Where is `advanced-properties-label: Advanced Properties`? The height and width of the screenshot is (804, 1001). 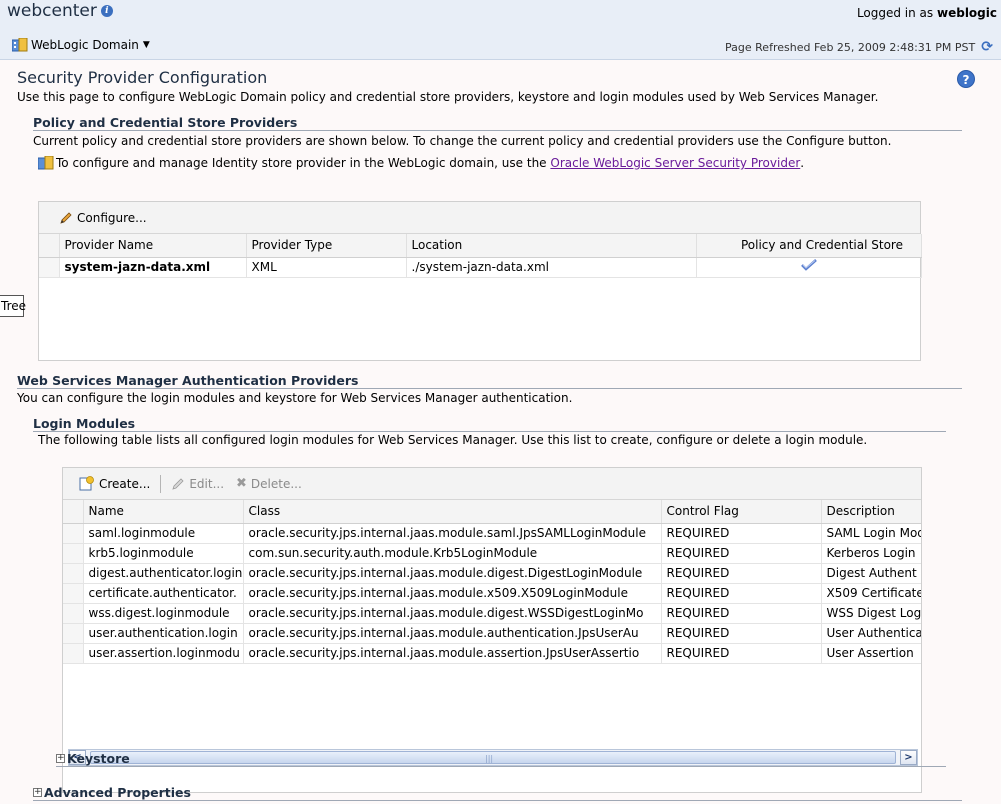 advanced-properties-label: Advanced Properties is located at coordinates (117, 792).